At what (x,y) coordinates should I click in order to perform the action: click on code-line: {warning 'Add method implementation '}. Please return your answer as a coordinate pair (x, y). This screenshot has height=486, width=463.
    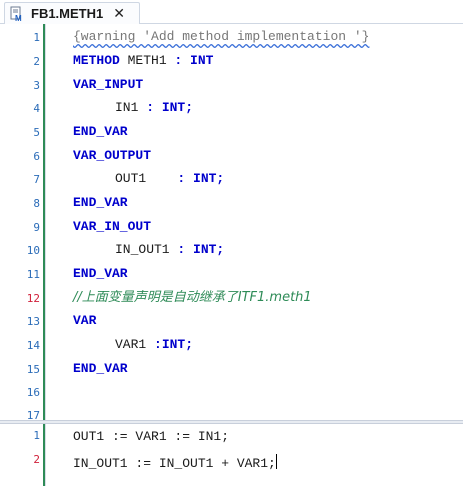
    Looking at the image, I should click on (221, 36).